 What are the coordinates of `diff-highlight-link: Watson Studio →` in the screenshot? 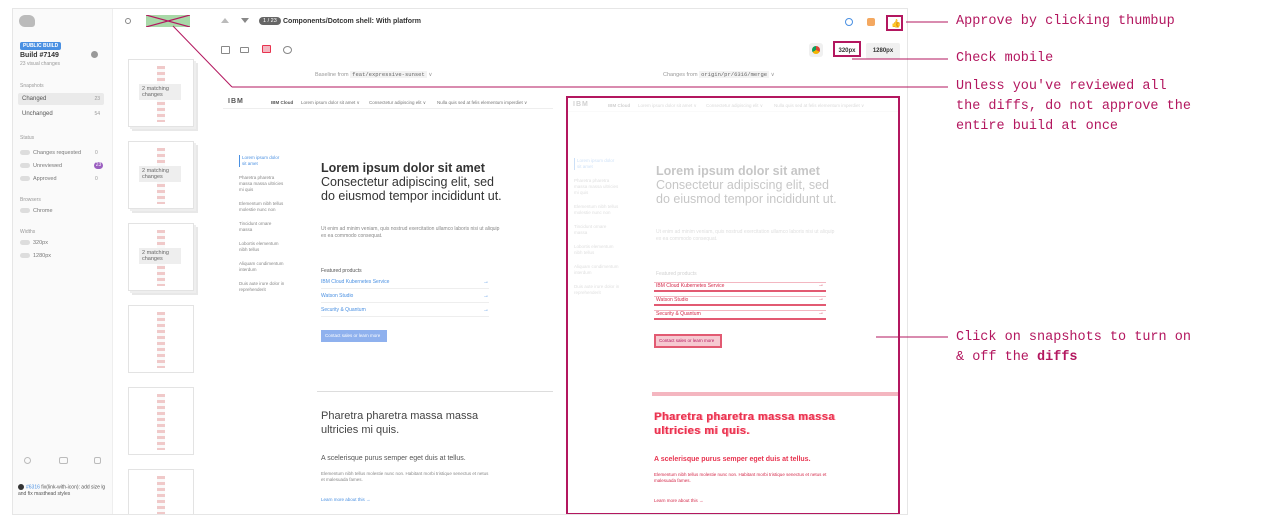 It's located at (740, 301).